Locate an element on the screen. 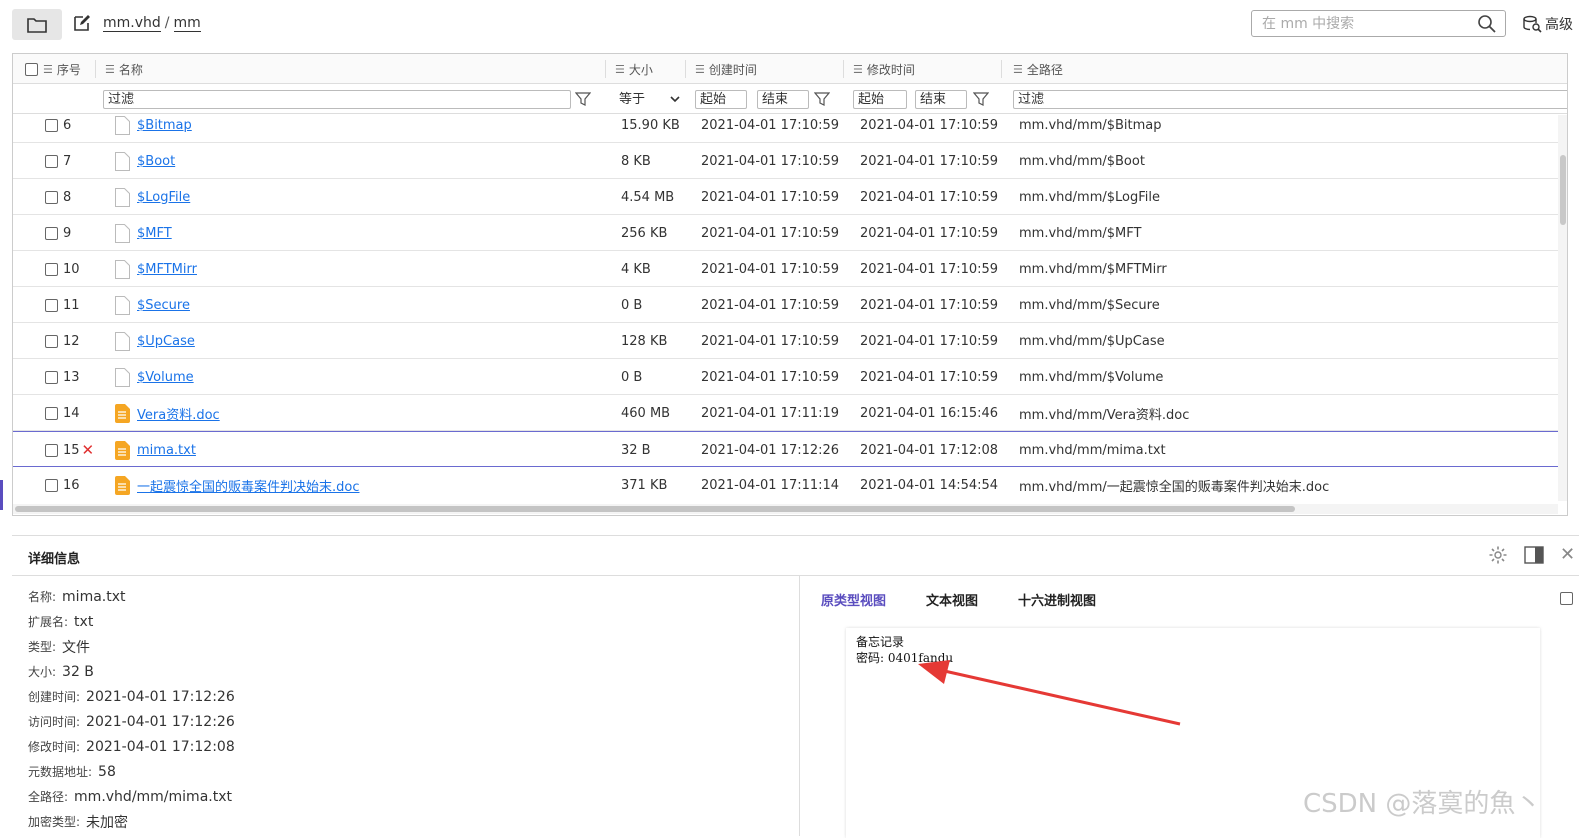 This screenshot has width=1579, height=838. name-filter-input: 过滤 is located at coordinates (337, 99).